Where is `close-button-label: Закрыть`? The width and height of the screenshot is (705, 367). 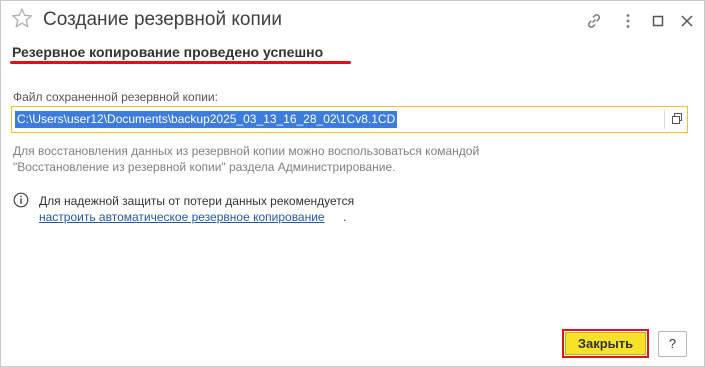 close-button-label: Закрыть is located at coordinates (605, 343).